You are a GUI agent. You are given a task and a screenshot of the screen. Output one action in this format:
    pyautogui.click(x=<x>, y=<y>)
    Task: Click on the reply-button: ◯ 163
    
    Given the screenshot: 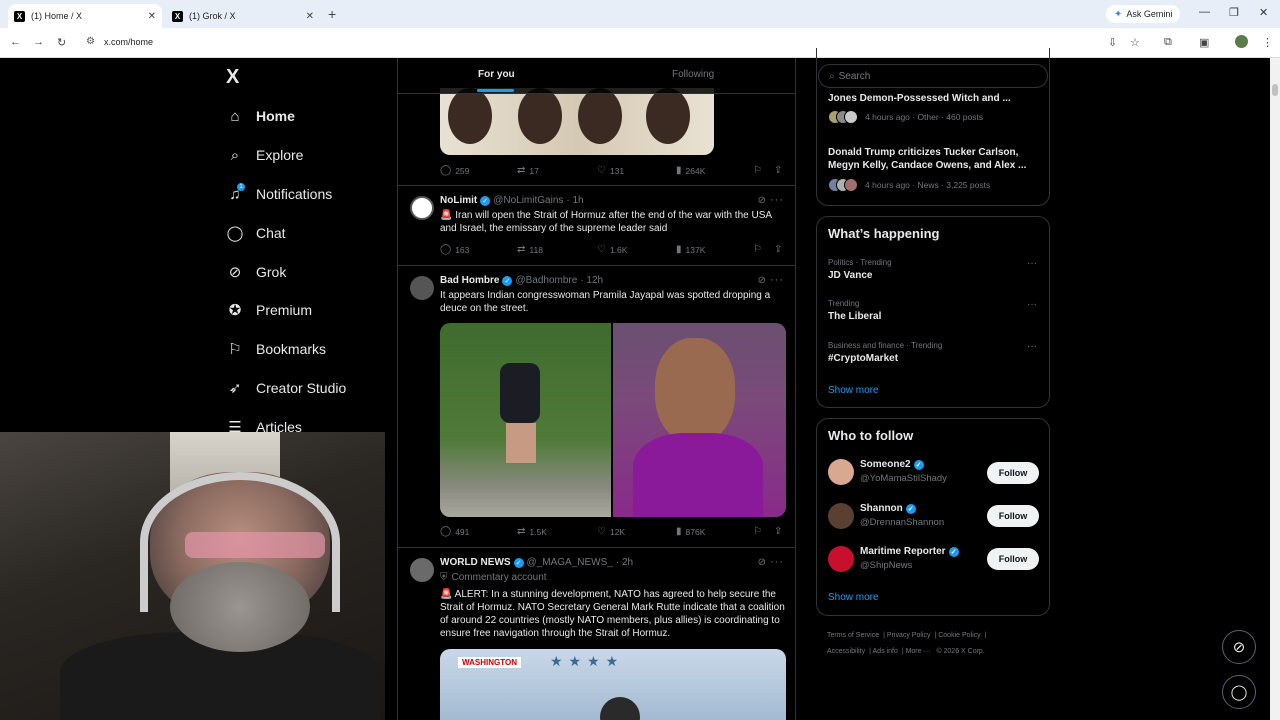 What is the action you would take?
    pyautogui.click(x=454, y=249)
    